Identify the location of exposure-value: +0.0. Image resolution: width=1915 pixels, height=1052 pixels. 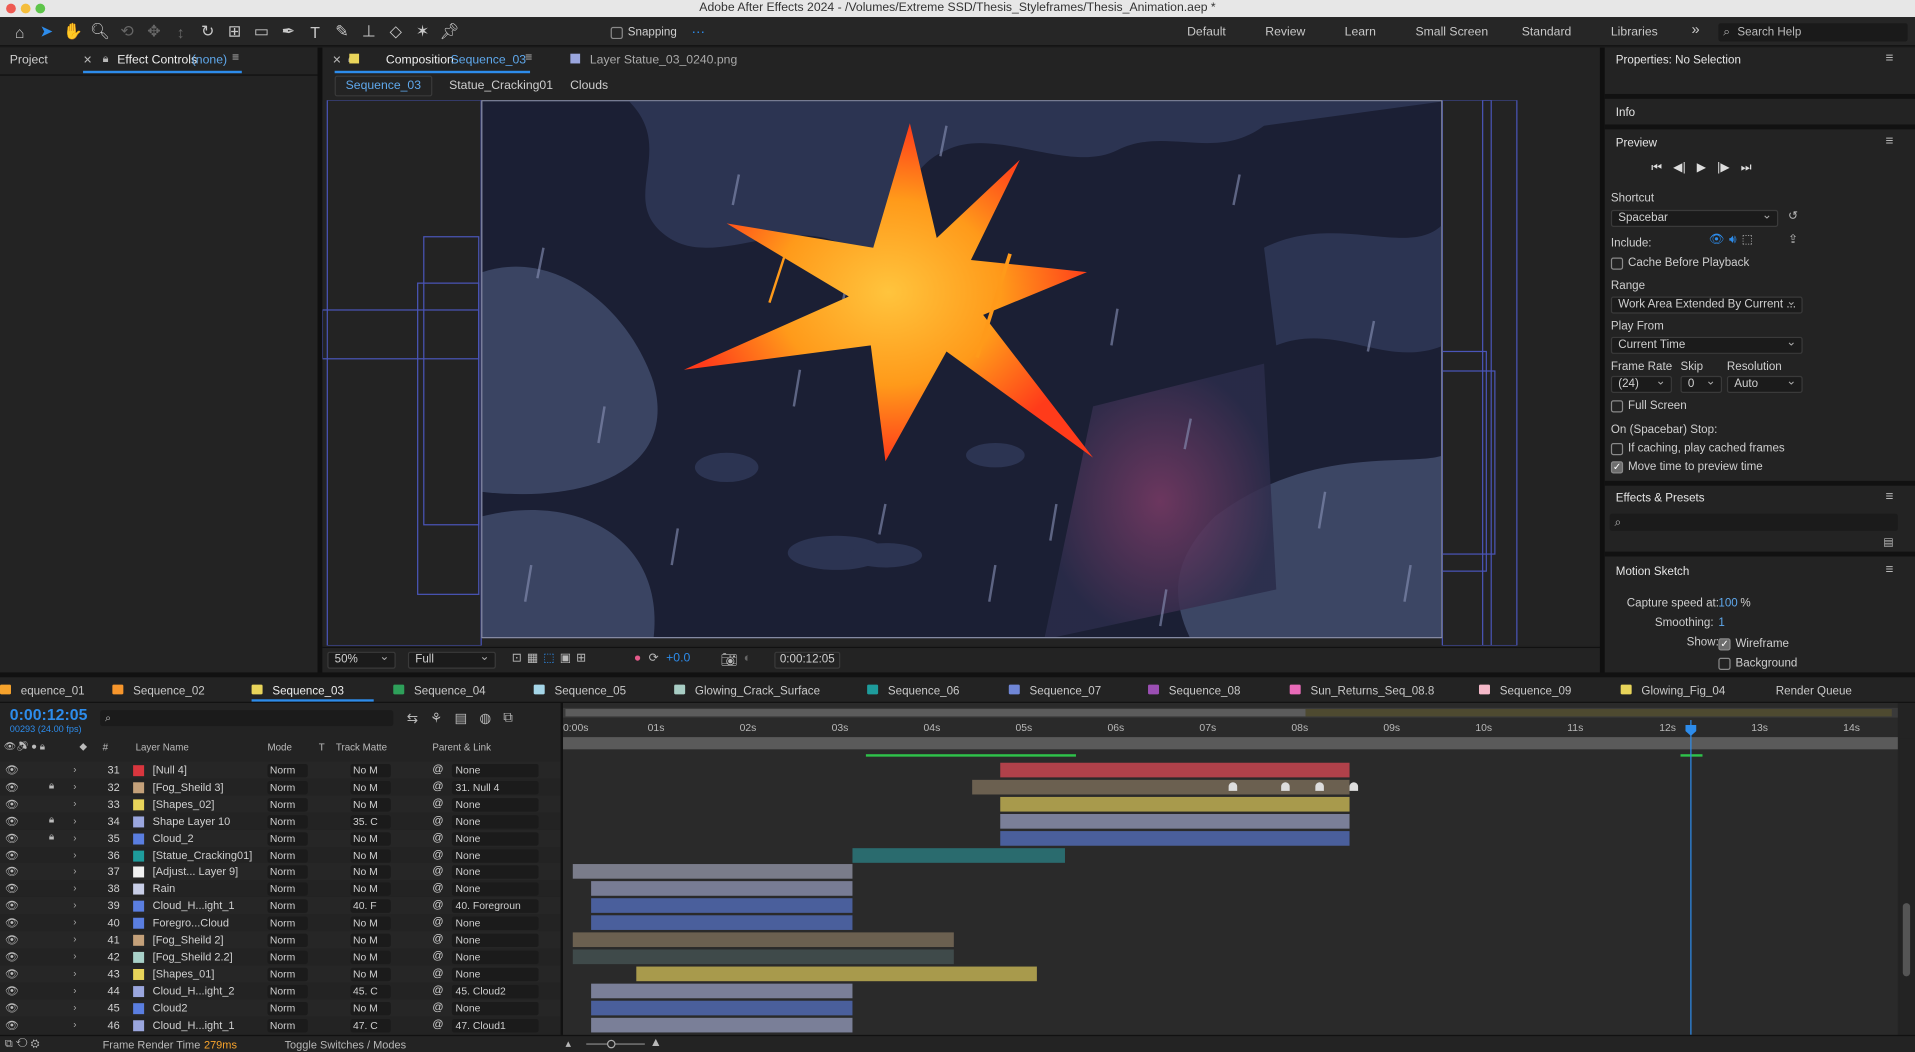
(678, 658).